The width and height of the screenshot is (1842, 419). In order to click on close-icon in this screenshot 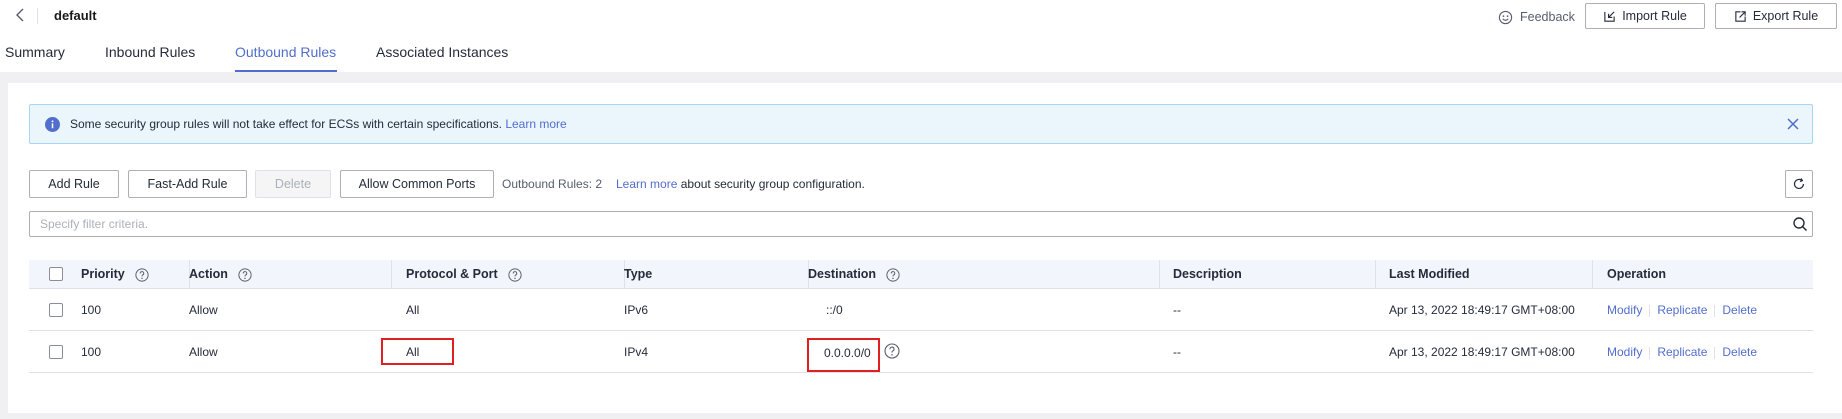, I will do `click(1793, 124)`.